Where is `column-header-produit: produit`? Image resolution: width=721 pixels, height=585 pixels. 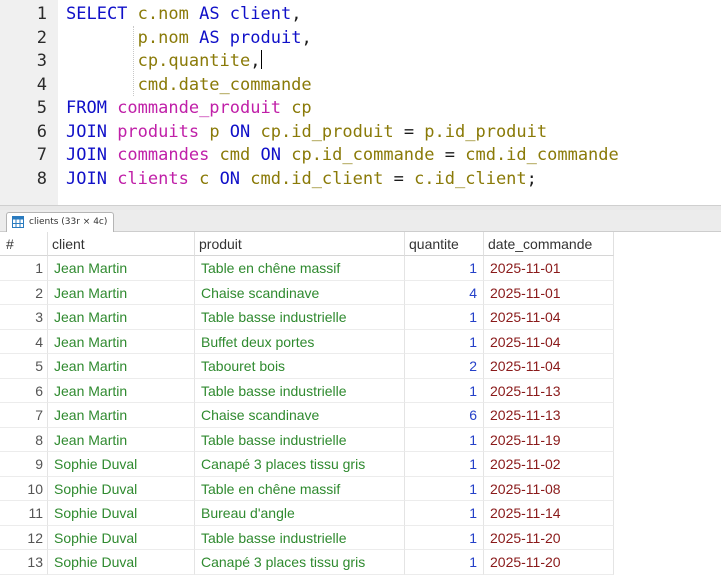 column-header-produit: produit is located at coordinates (300, 244).